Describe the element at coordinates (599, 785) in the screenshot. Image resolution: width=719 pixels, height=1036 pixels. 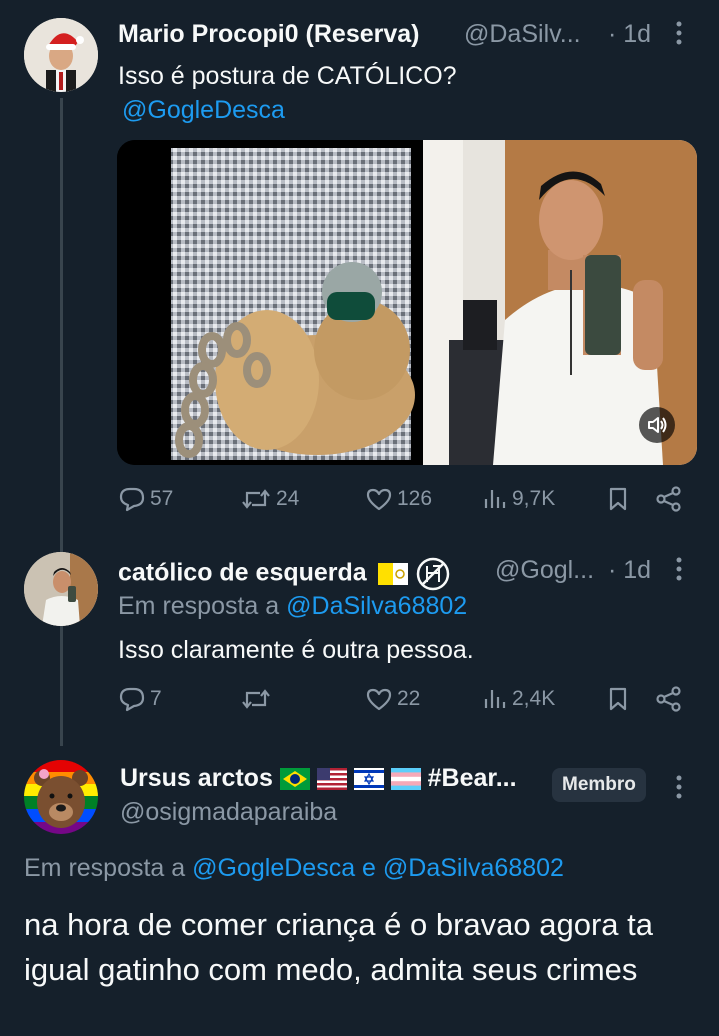
I see `member-badge: Membro` at that location.